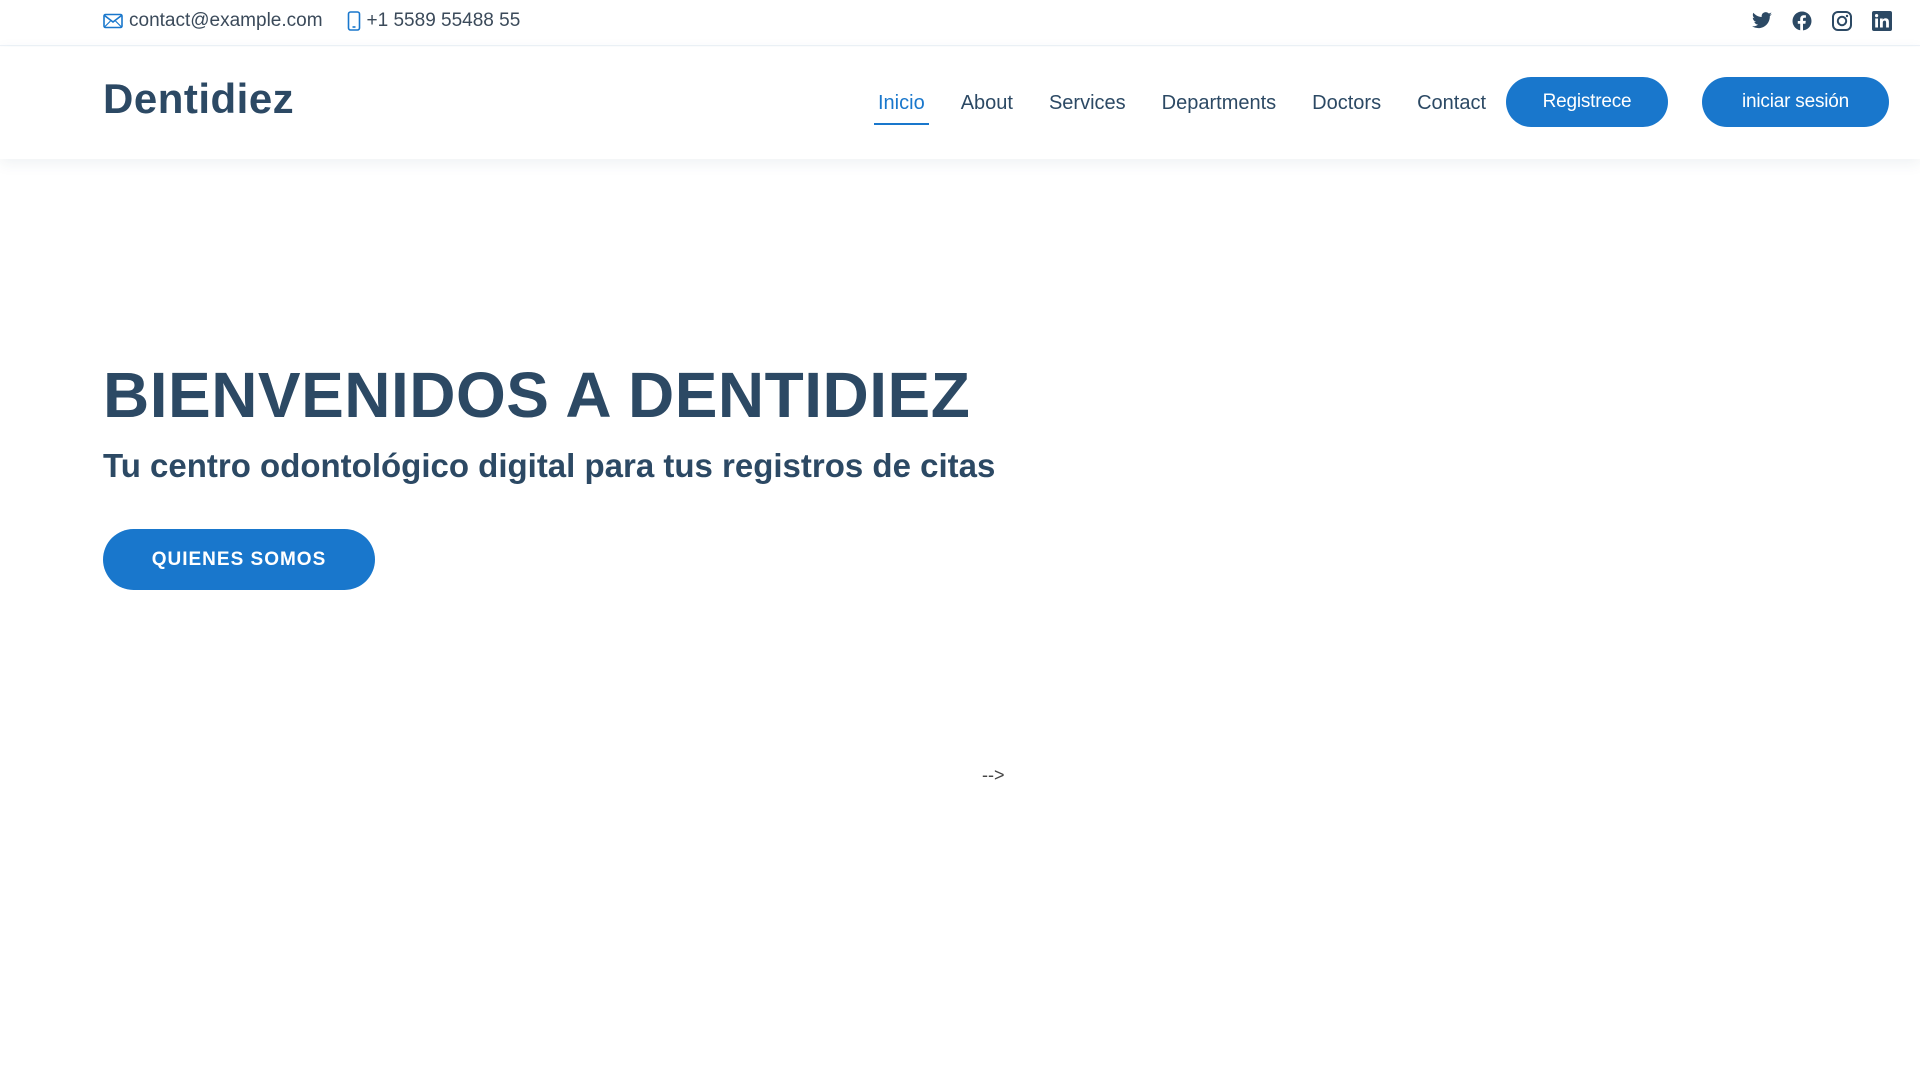 The width and height of the screenshot is (1920, 1080). Describe the element at coordinates (901, 104) in the screenshot. I see `nav-link-inicio: Inicio` at that location.